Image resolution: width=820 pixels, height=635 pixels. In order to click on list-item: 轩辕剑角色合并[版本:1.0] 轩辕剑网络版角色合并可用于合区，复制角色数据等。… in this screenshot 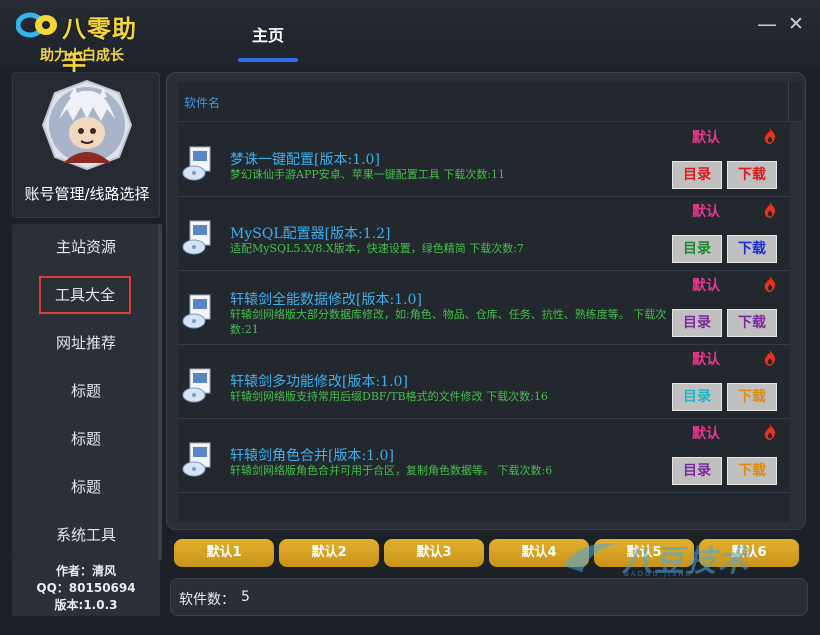, I will do `click(484, 456)`.